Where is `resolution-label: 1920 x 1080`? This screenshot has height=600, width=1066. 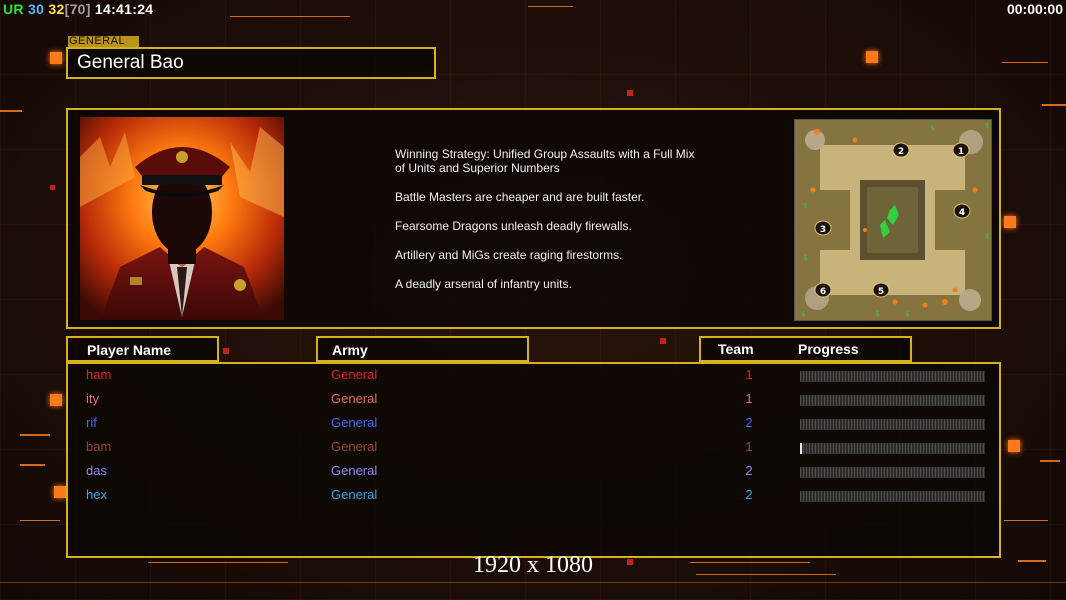 resolution-label: 1920 x 1080 is located at coordinates (533, 565).